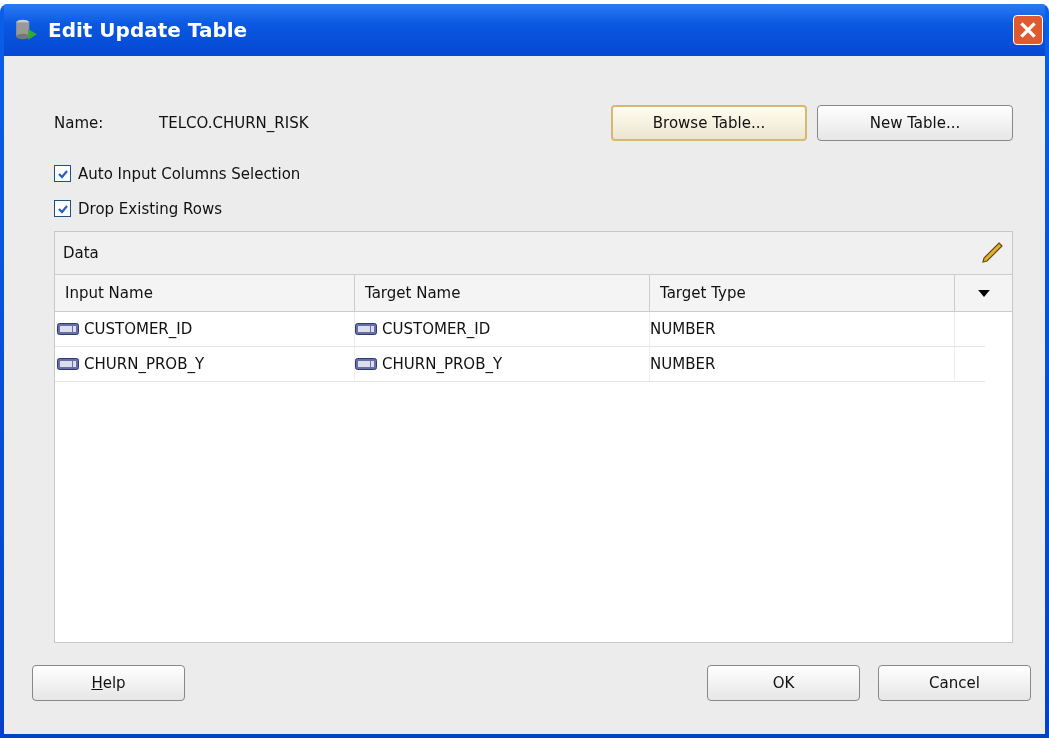 The image size is (1049, 738). Describe the element at coordinates (234, 123) in the screenshot. I see `name-value: TELCO.CHURN_RISK` at that location.